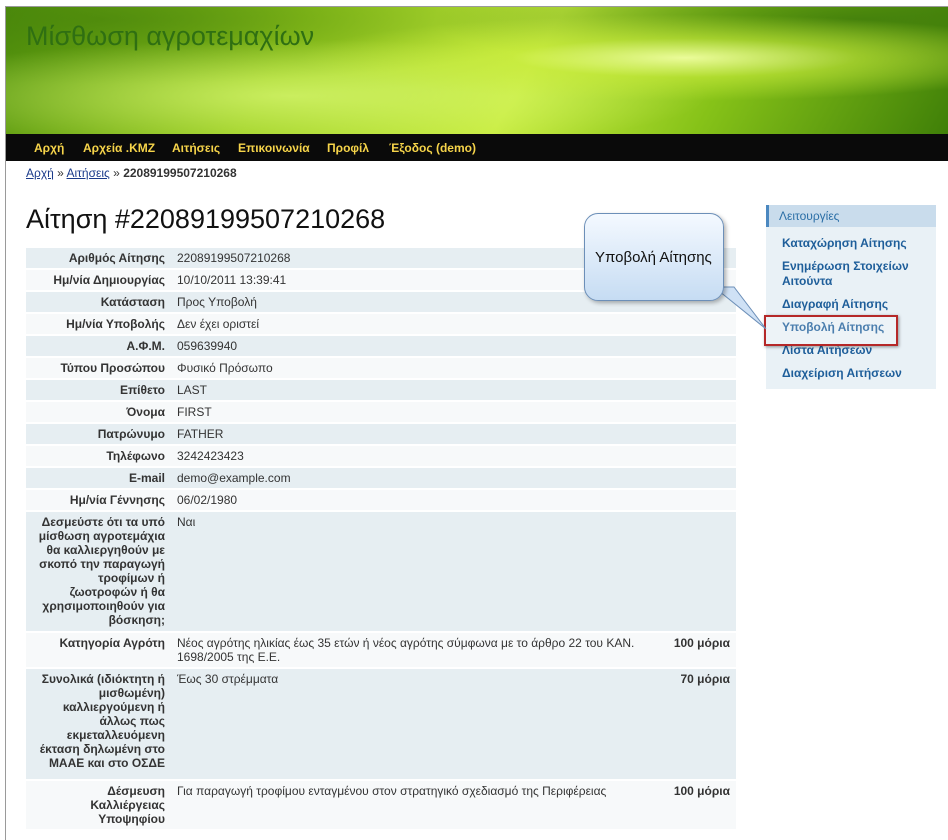 This screenshot has width=948, height=840. Describe the element at coordinates (119, 148) in the screenshot. I see `nav-item-kmz: Αρχεία .KMZ` at that location.